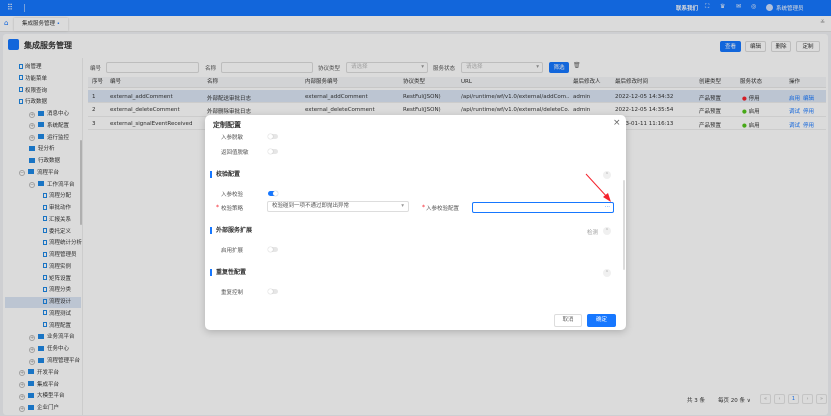 This screenshot has height=416, width=831. What do you see at coordinates (568, 320) in the screenshot?
I see `cancel-button: 取消` at bounding box center [568, 320].